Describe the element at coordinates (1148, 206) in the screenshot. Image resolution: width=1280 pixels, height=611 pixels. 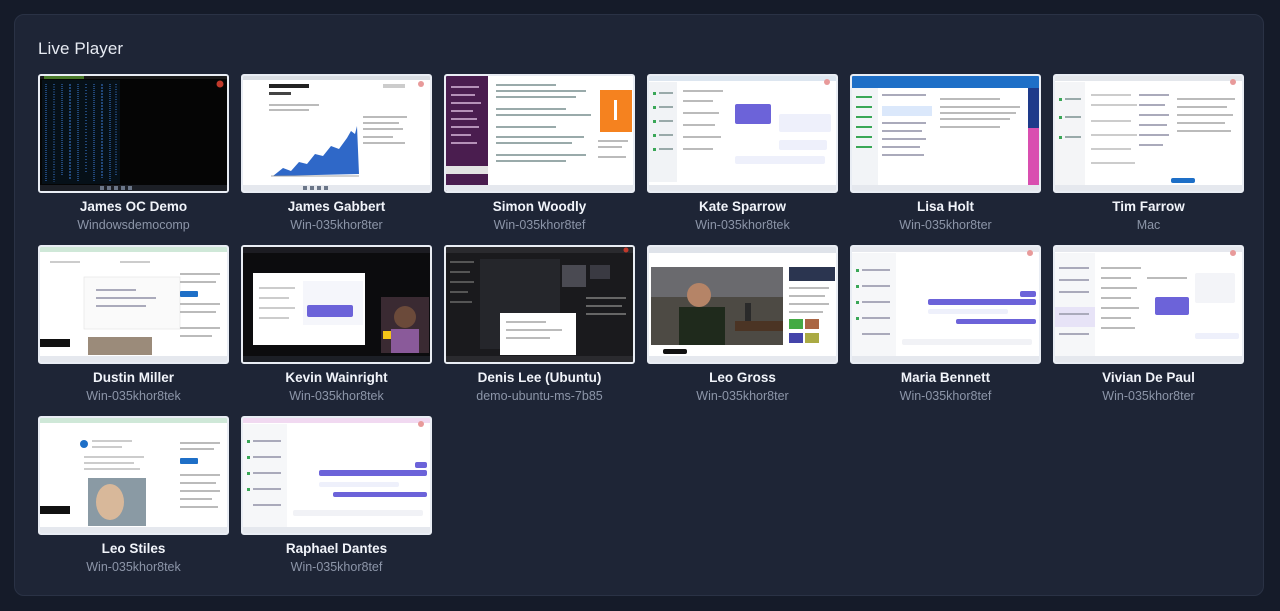
I see `session-user-name: Tim Farrow` at that location.